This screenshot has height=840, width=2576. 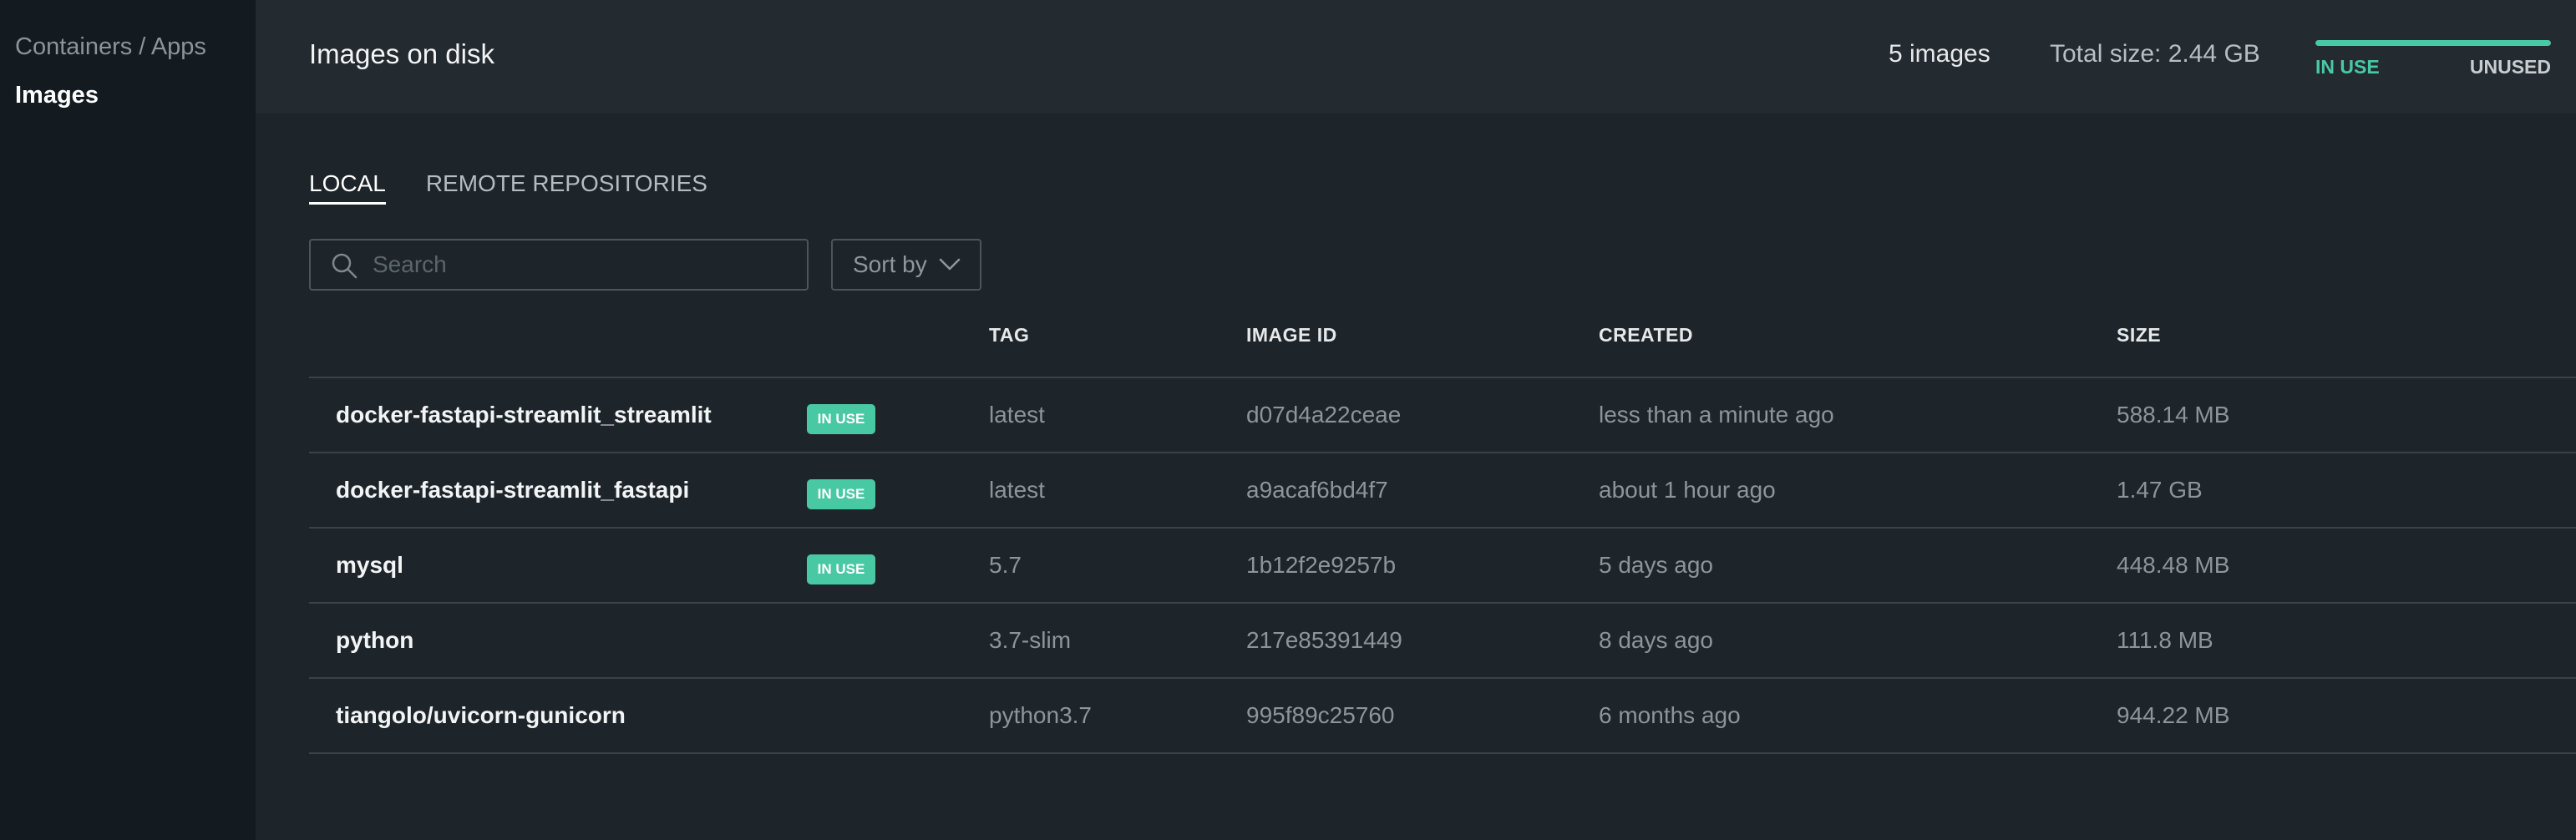 What do you see at coordinates (1324, 415) in the screenshot?
I see `image-id: d07d4a22ceae` at bounding box center [1324, 415].